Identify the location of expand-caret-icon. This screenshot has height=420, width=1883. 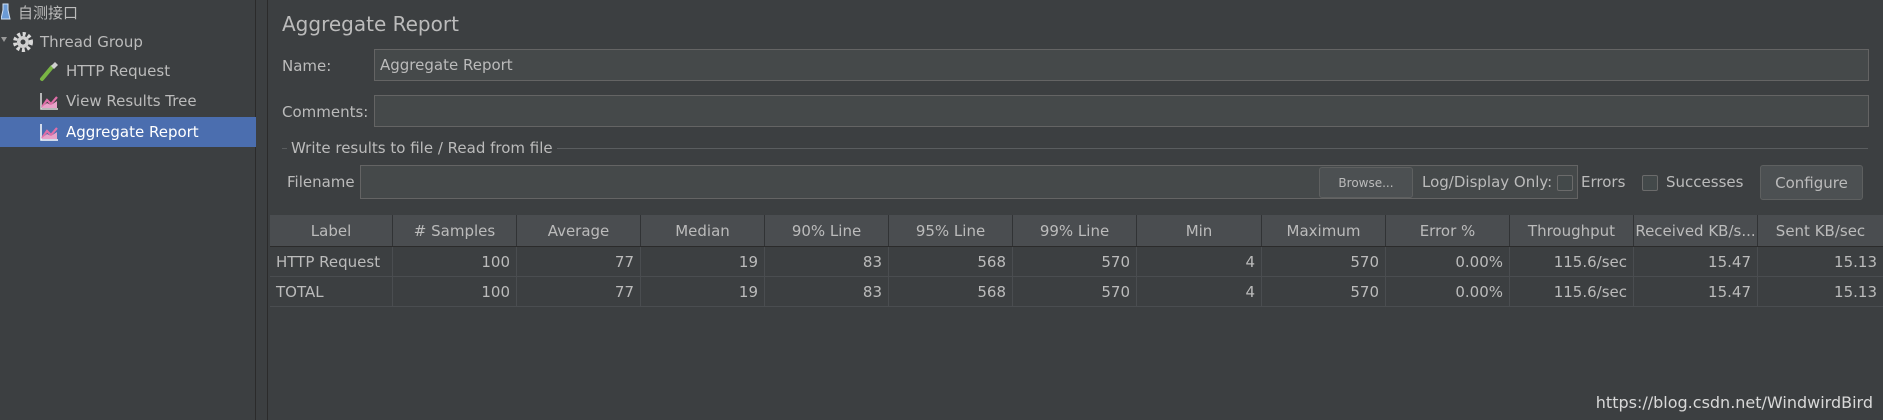
(4, 40).